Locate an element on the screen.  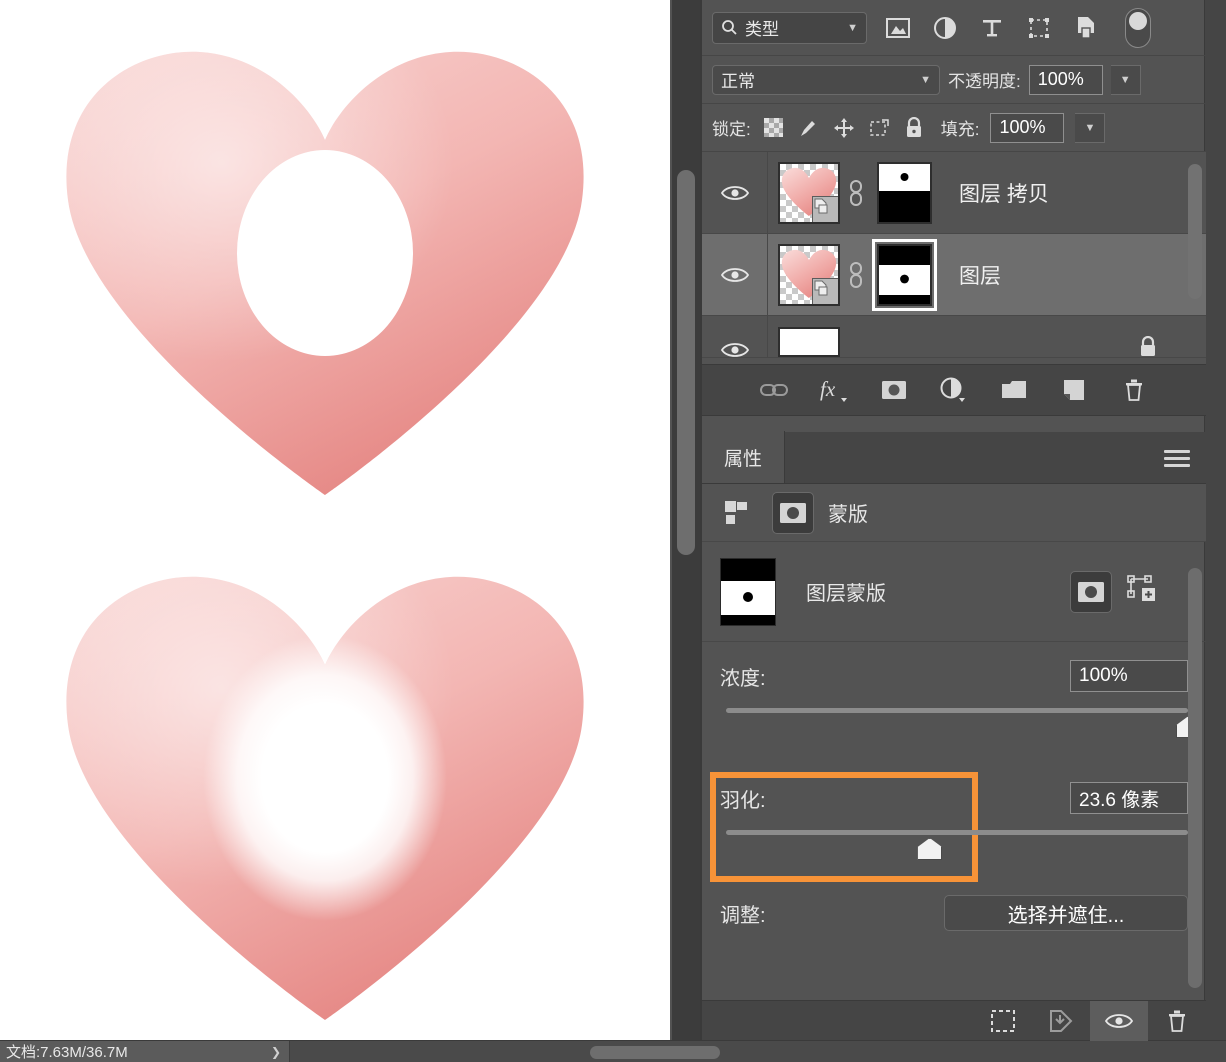
layer-mask-thumbnail-selected is located at coordinates (904, 274).